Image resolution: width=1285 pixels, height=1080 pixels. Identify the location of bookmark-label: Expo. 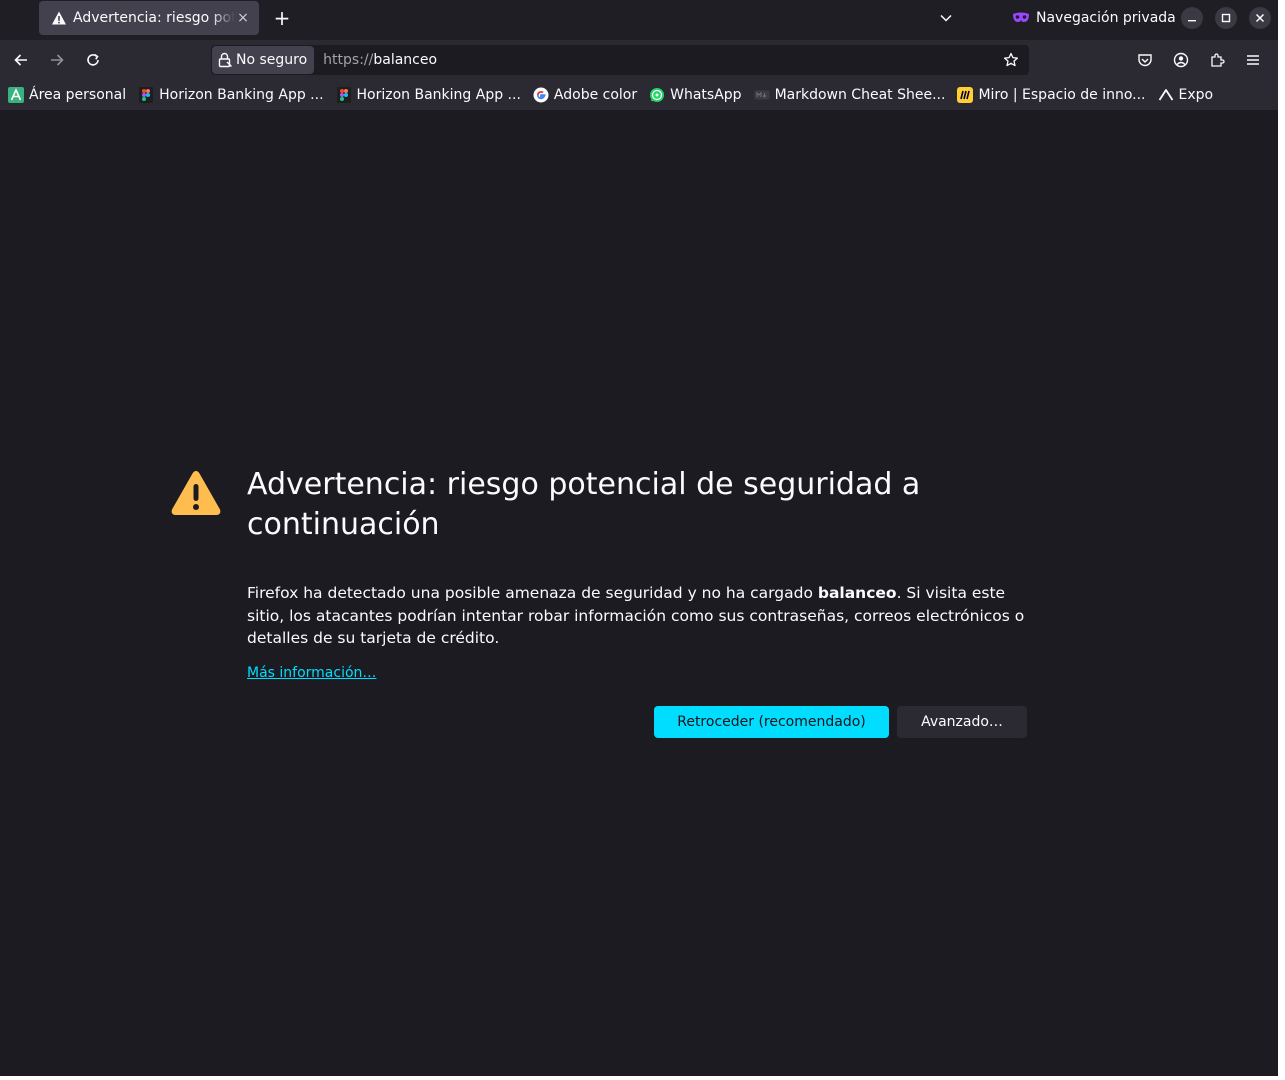
(1196, 95).